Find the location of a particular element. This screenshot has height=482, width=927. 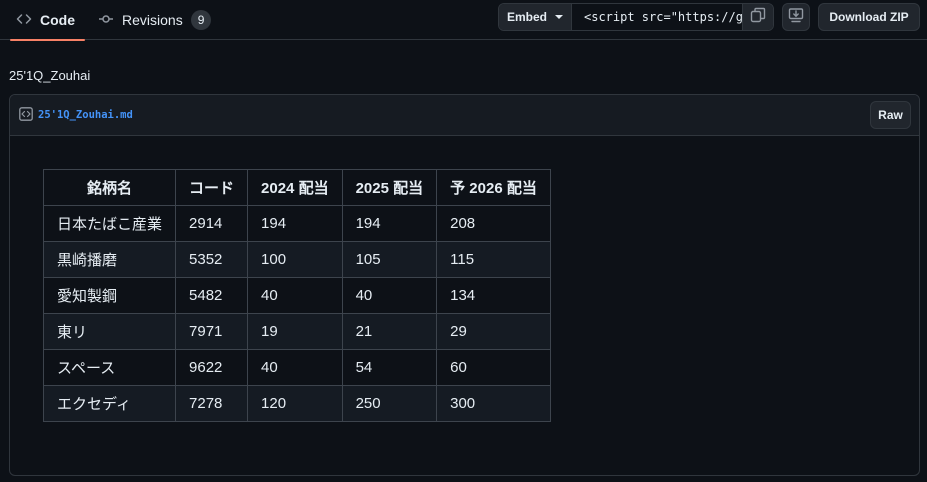

commit-icon is located at coordinates (106, 20).